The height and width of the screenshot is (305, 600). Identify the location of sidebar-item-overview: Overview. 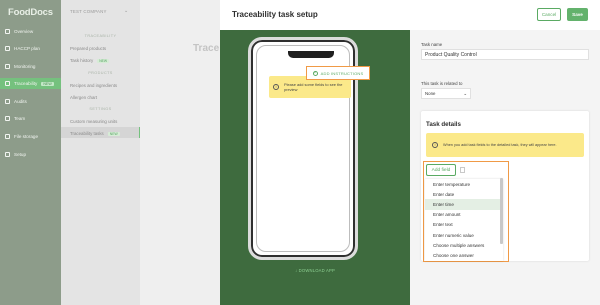
(30, 31).